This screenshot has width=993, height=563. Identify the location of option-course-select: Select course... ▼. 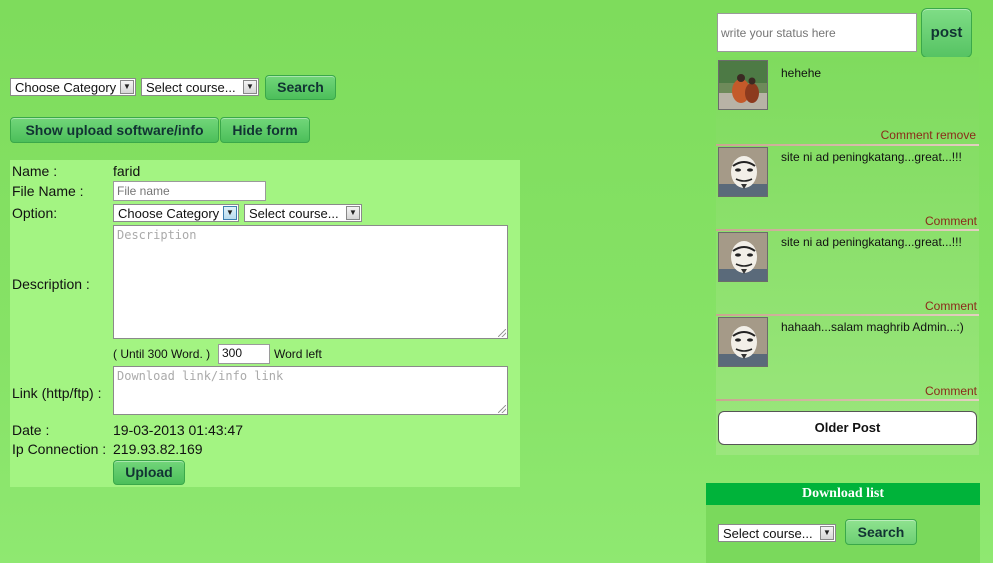
(303, 213).